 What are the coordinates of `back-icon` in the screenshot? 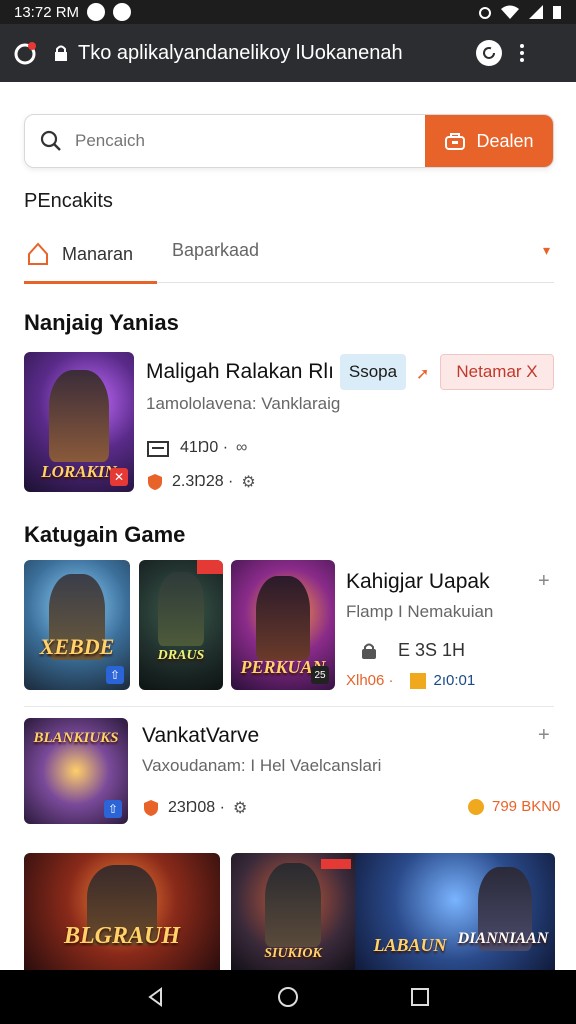 It's located at (156, 997).